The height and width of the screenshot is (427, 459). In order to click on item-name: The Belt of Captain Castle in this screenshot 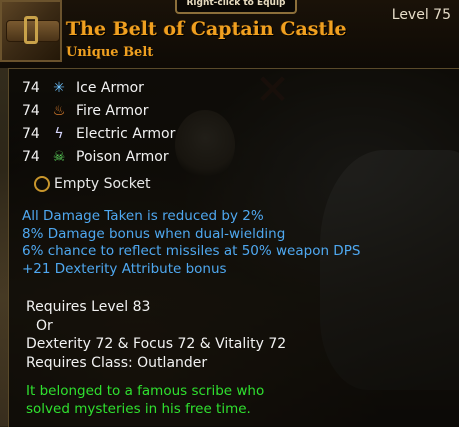, I will do `click(206, 29)`.